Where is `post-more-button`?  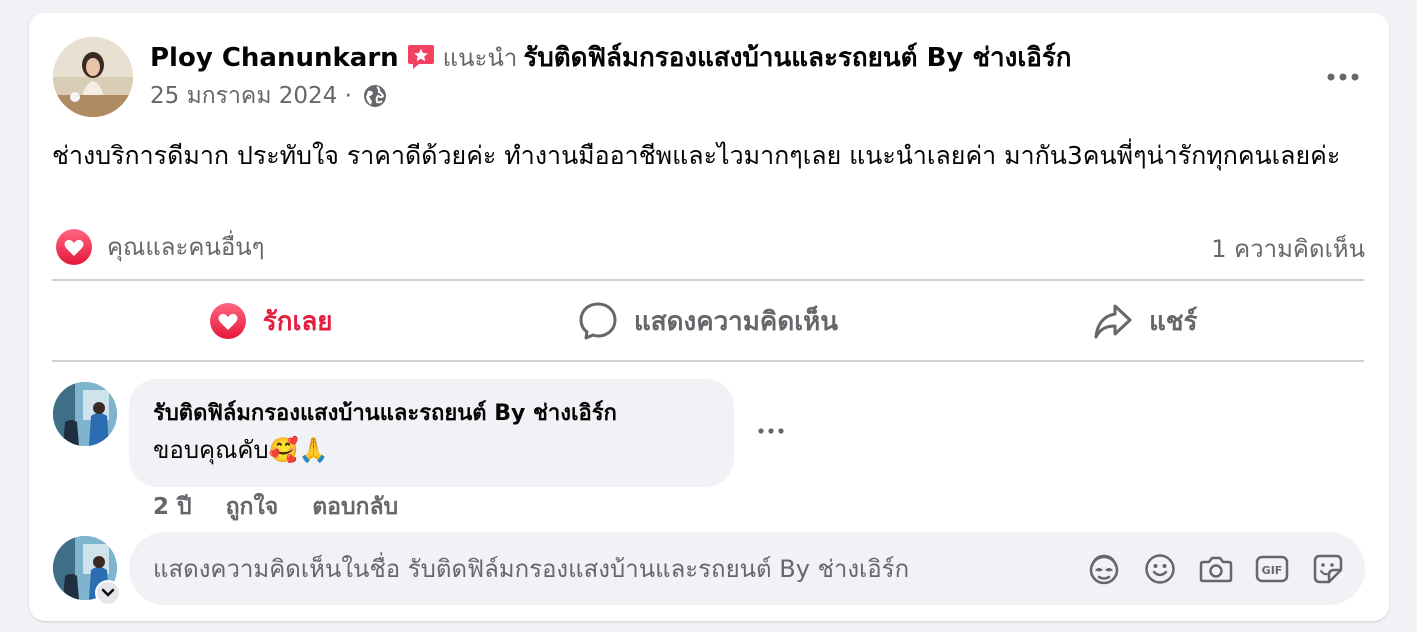 post-more-button is located at coordinates (1343, 77).